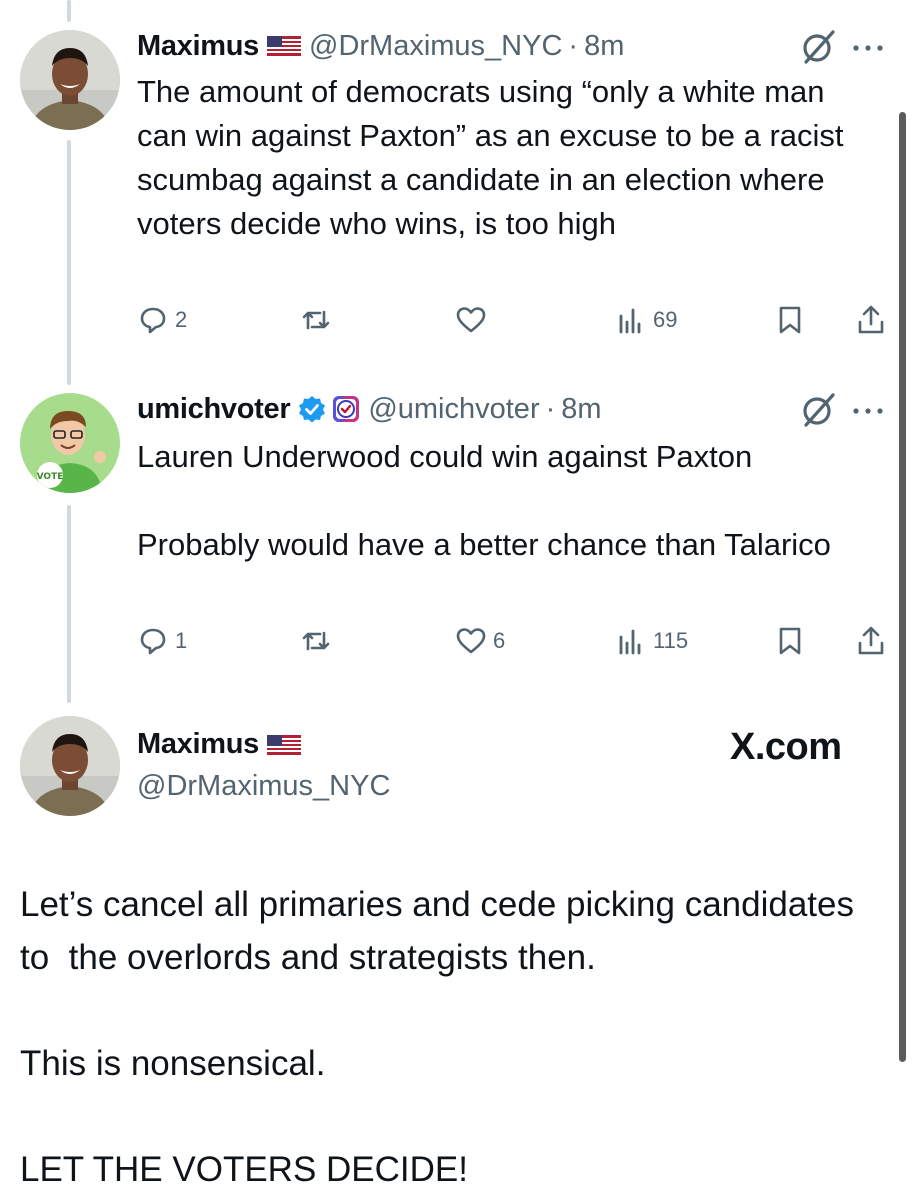  Describe the element at coordinates (312, 409) in the screenshot. I see `verified-icon` at that location.